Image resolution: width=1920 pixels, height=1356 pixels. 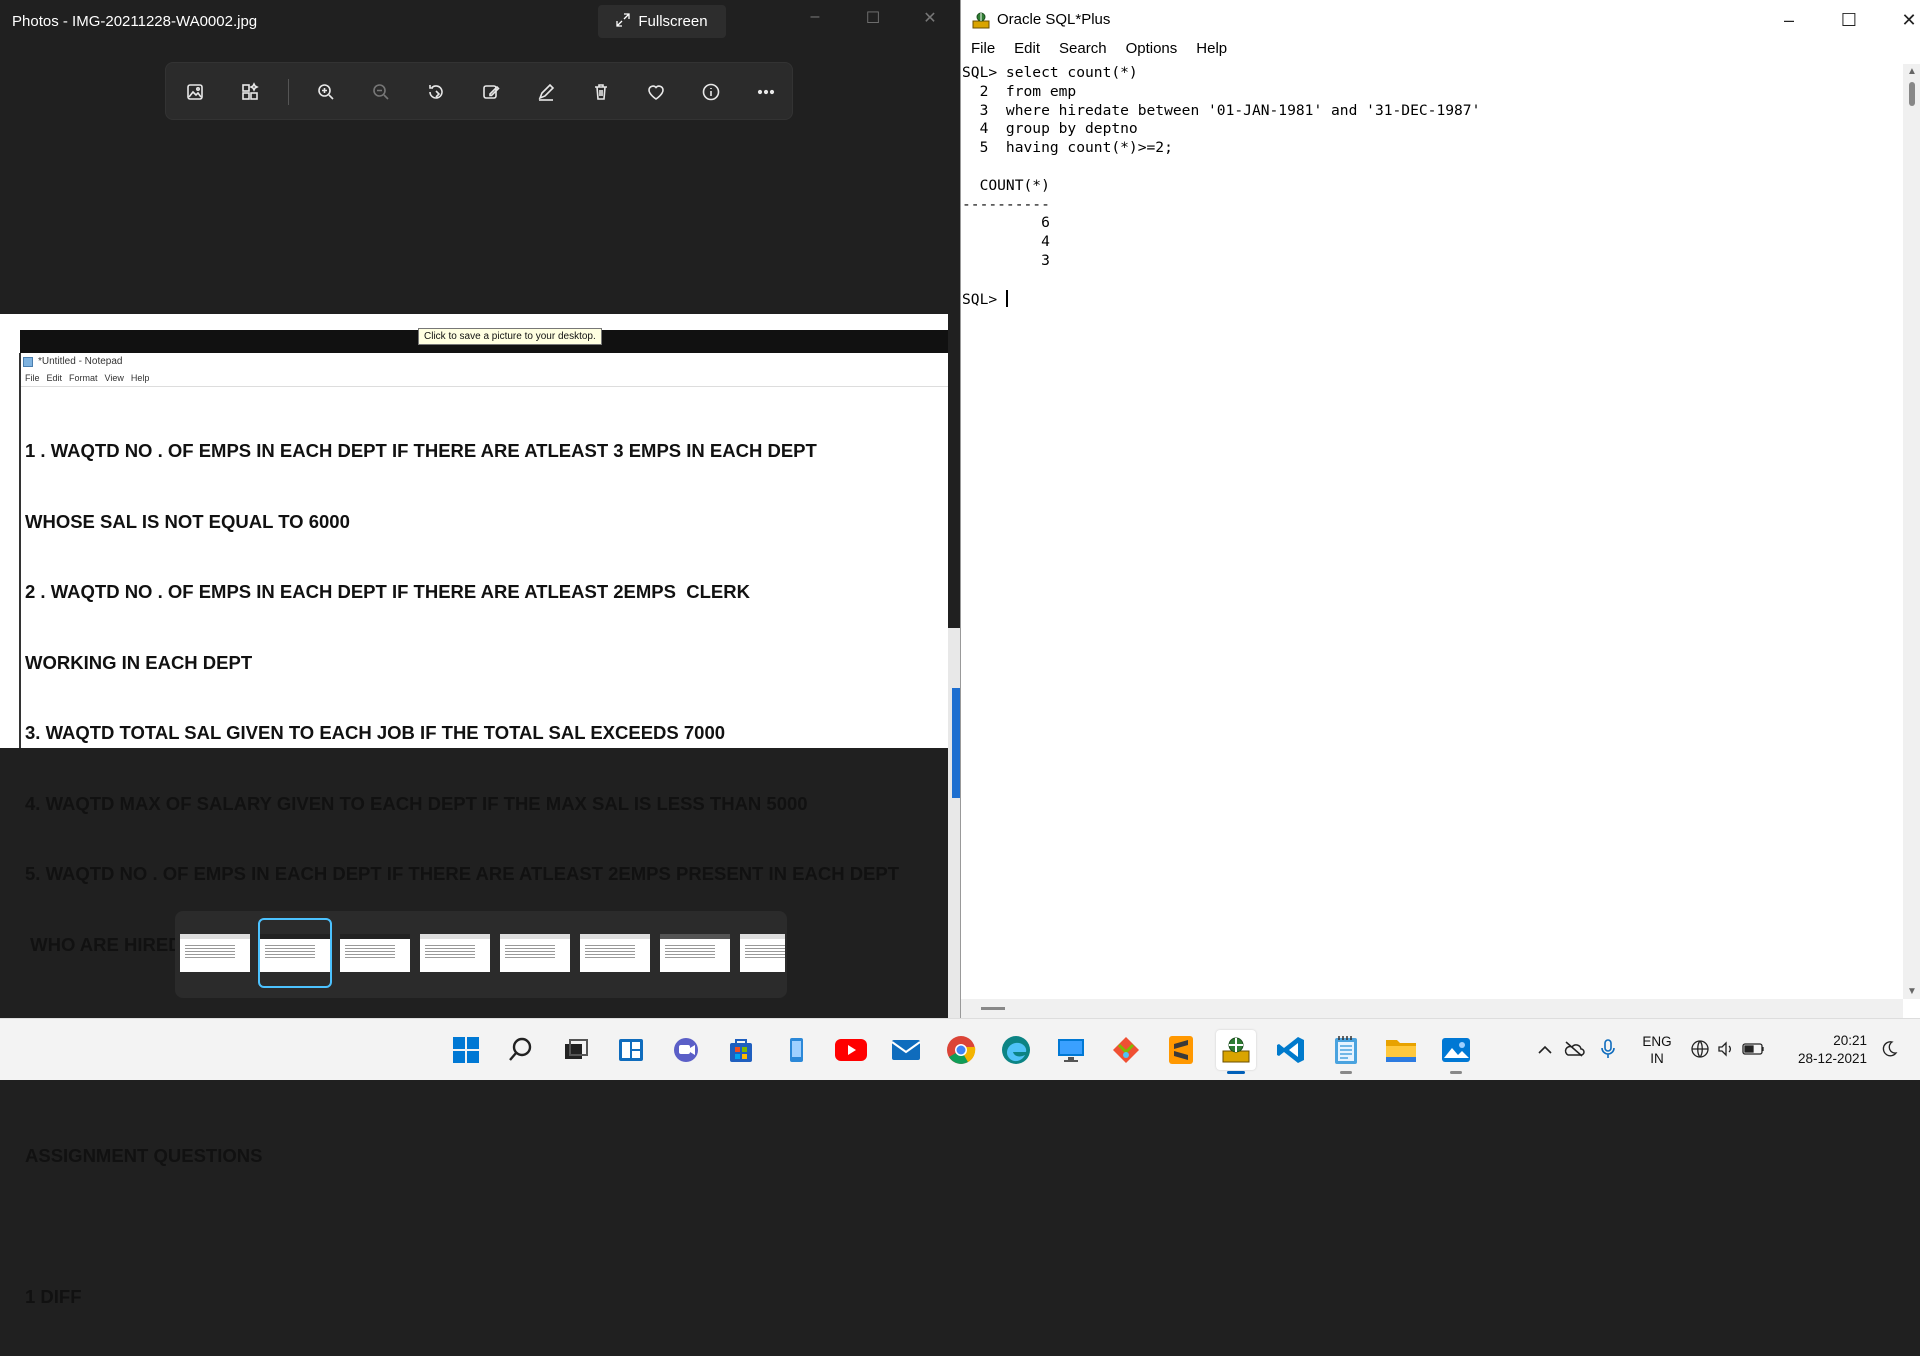 What do you see at coordinates (1236, 1052) in the screenshot?
I see `sqlplus-icon` at bounding box center [1236, 1052].